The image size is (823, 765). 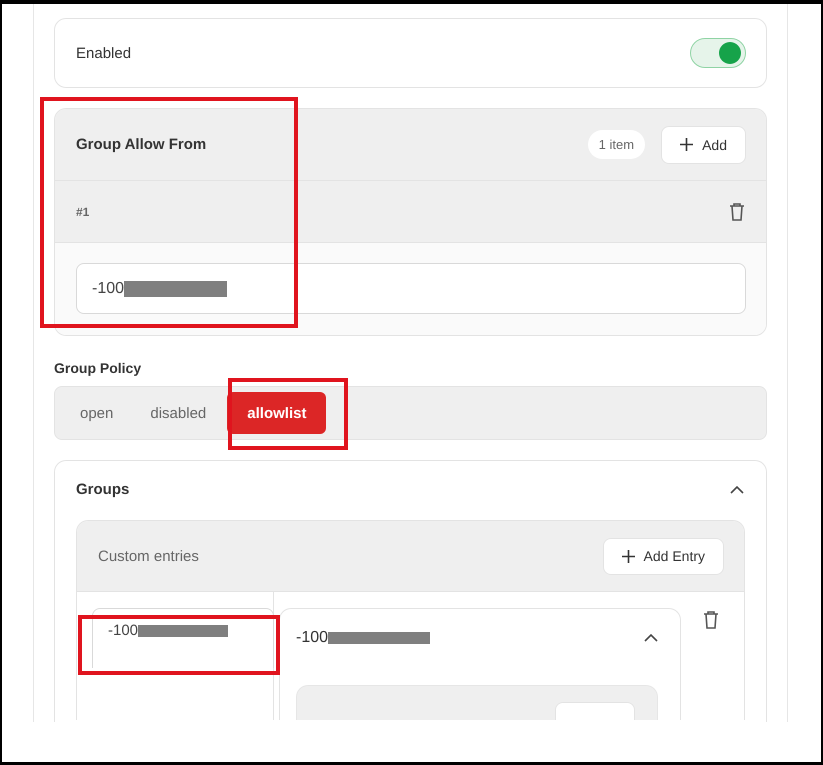 What do you see at coordinates (276, 413) in the screenshot?
I see `policy-option: allowlist` at bounding box center [276, 413].